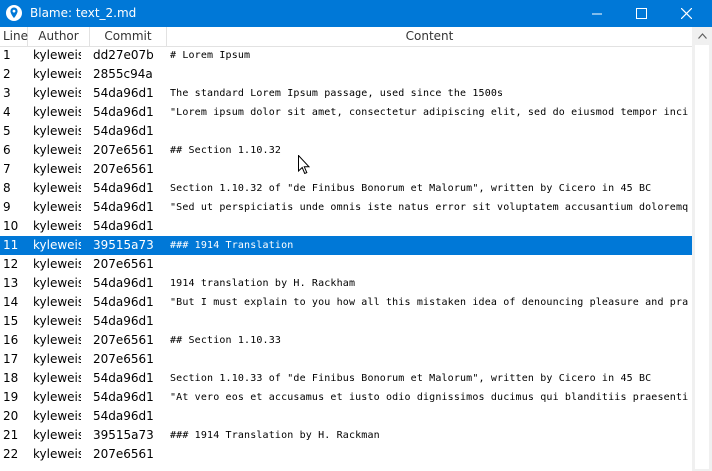  What do you see at coordinates (59, 36) in the screenshot?
I see `column-header-author: Author` at bounding box center [59, 36].